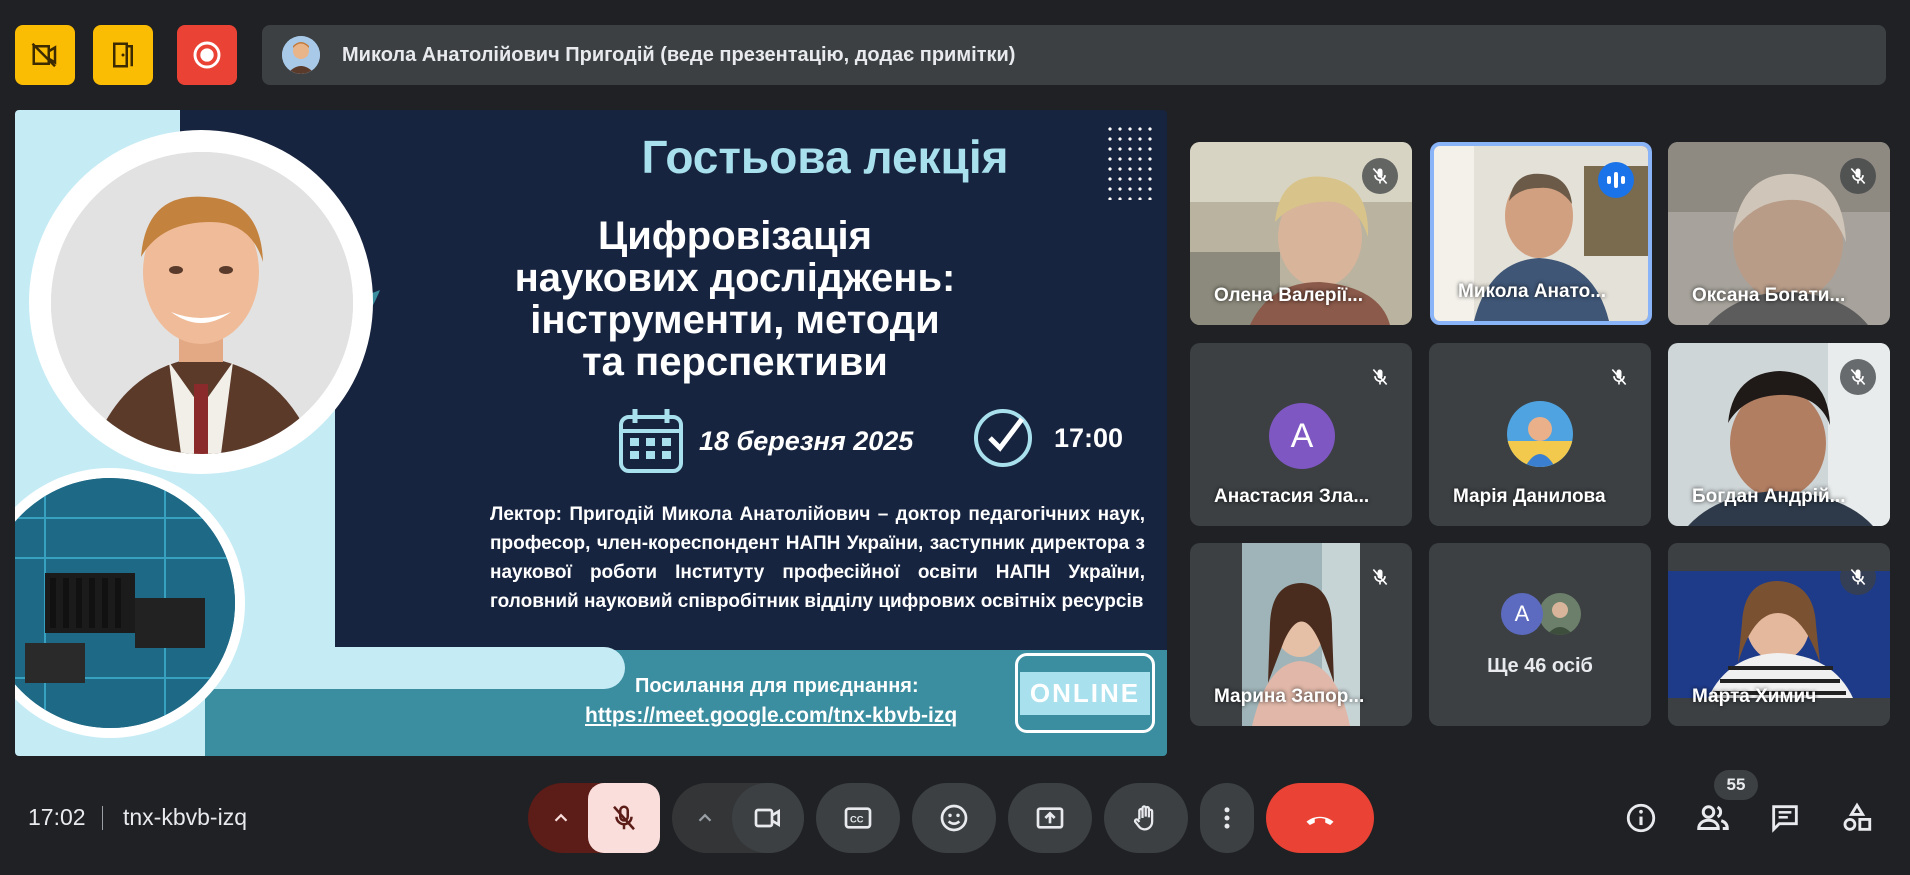 The width and height of the screenshot is (1910, 875). What do you see at coordinates (771, 716) in the screenshot?
I see `join-link: https://meet.google.com/tnx-kbvb-izq` at bounding box center [771, 716].